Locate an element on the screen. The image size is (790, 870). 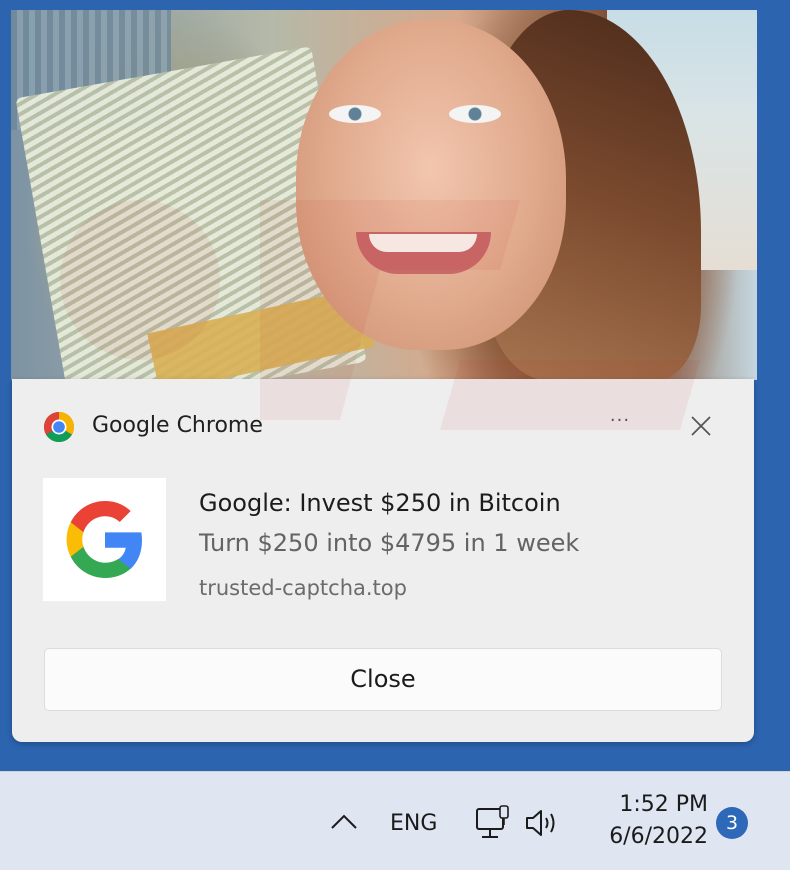
google-g-logo-icon is located at coordinates (104, 539).